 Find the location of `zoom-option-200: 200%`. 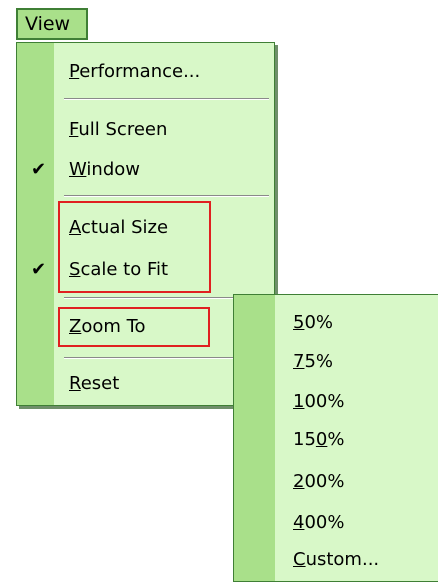

zoom-option-200: 200% is located at coordinates (318, 482).